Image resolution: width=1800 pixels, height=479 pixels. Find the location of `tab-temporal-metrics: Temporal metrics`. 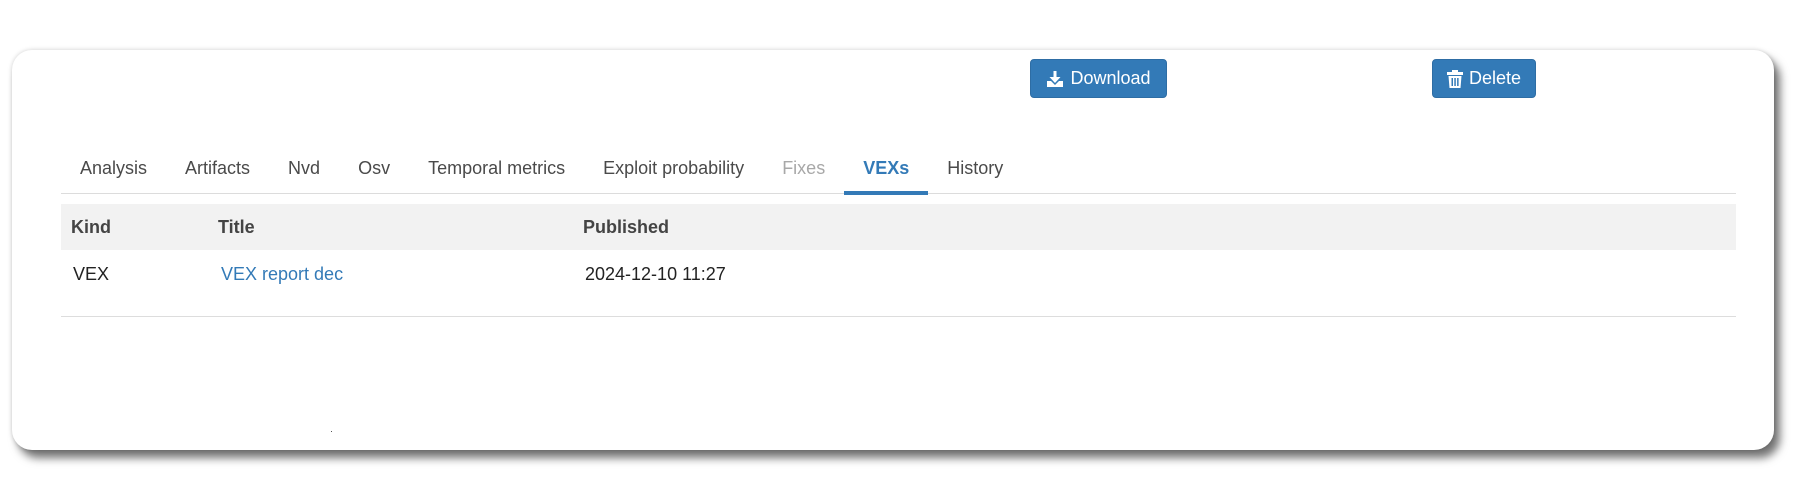

tab-temporal-metrics: Temporal metrics is located at coordinates (496, 168).